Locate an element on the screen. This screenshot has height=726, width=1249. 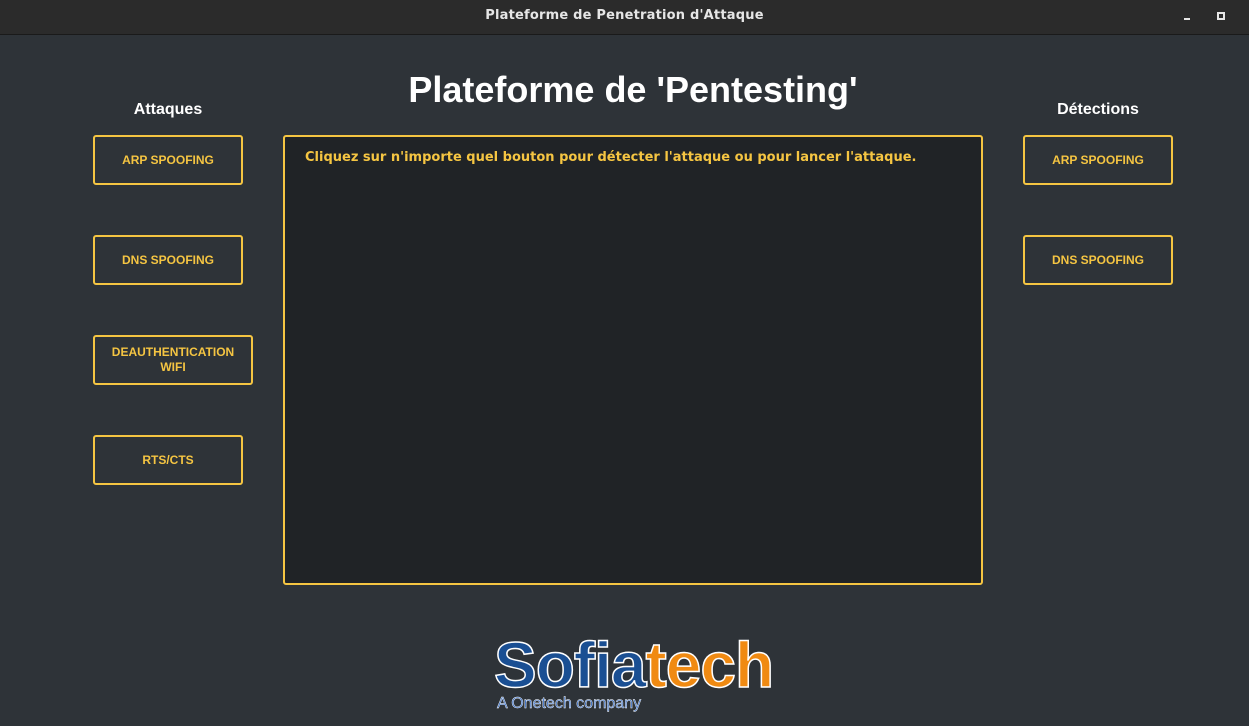
attacks-heading: Attaques is located at coordinates (168, 109).